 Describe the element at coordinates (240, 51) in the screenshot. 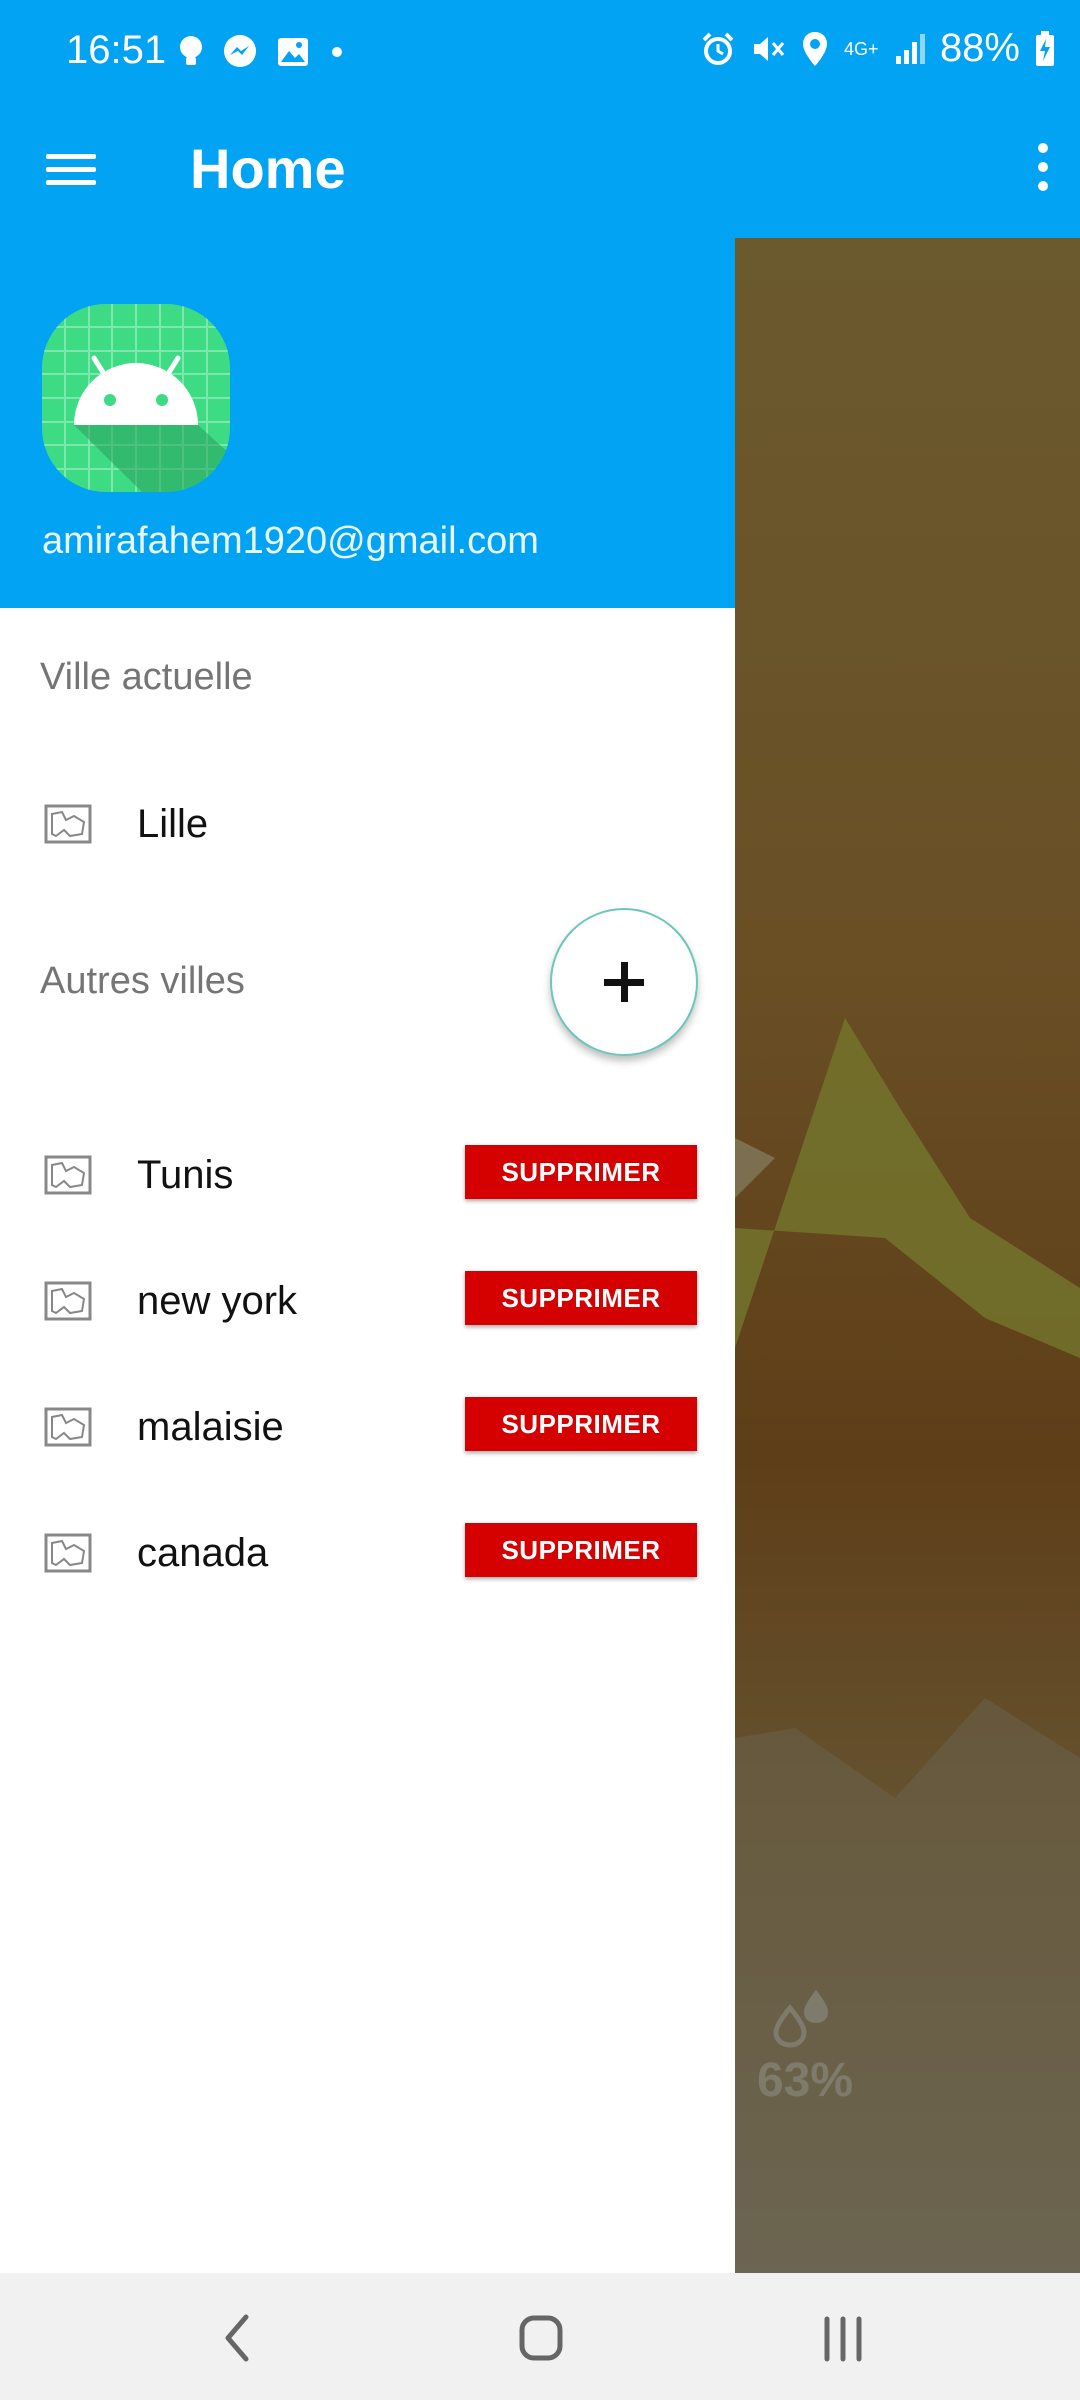

I see `messenger-icon` at that location.